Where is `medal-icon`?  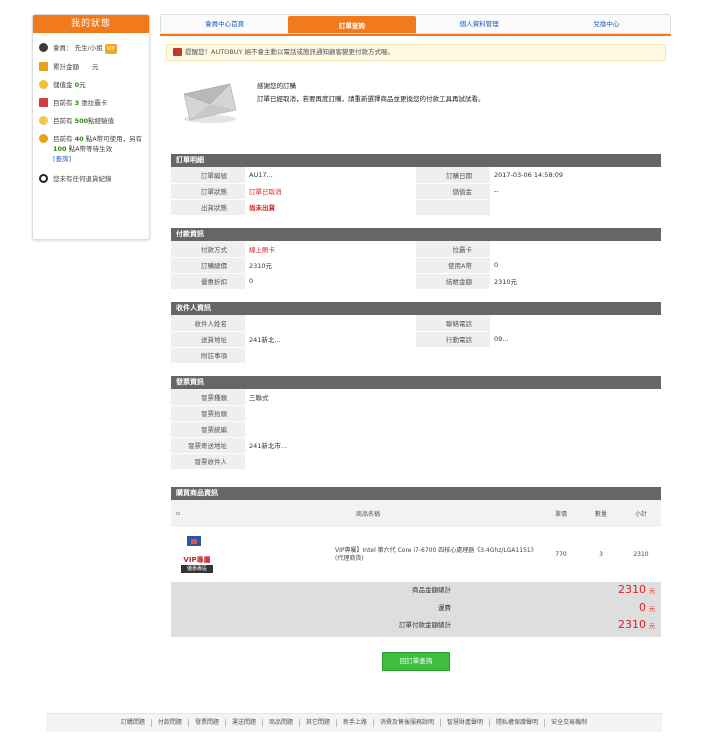 medal-icon is located at coordinates (43, 138).